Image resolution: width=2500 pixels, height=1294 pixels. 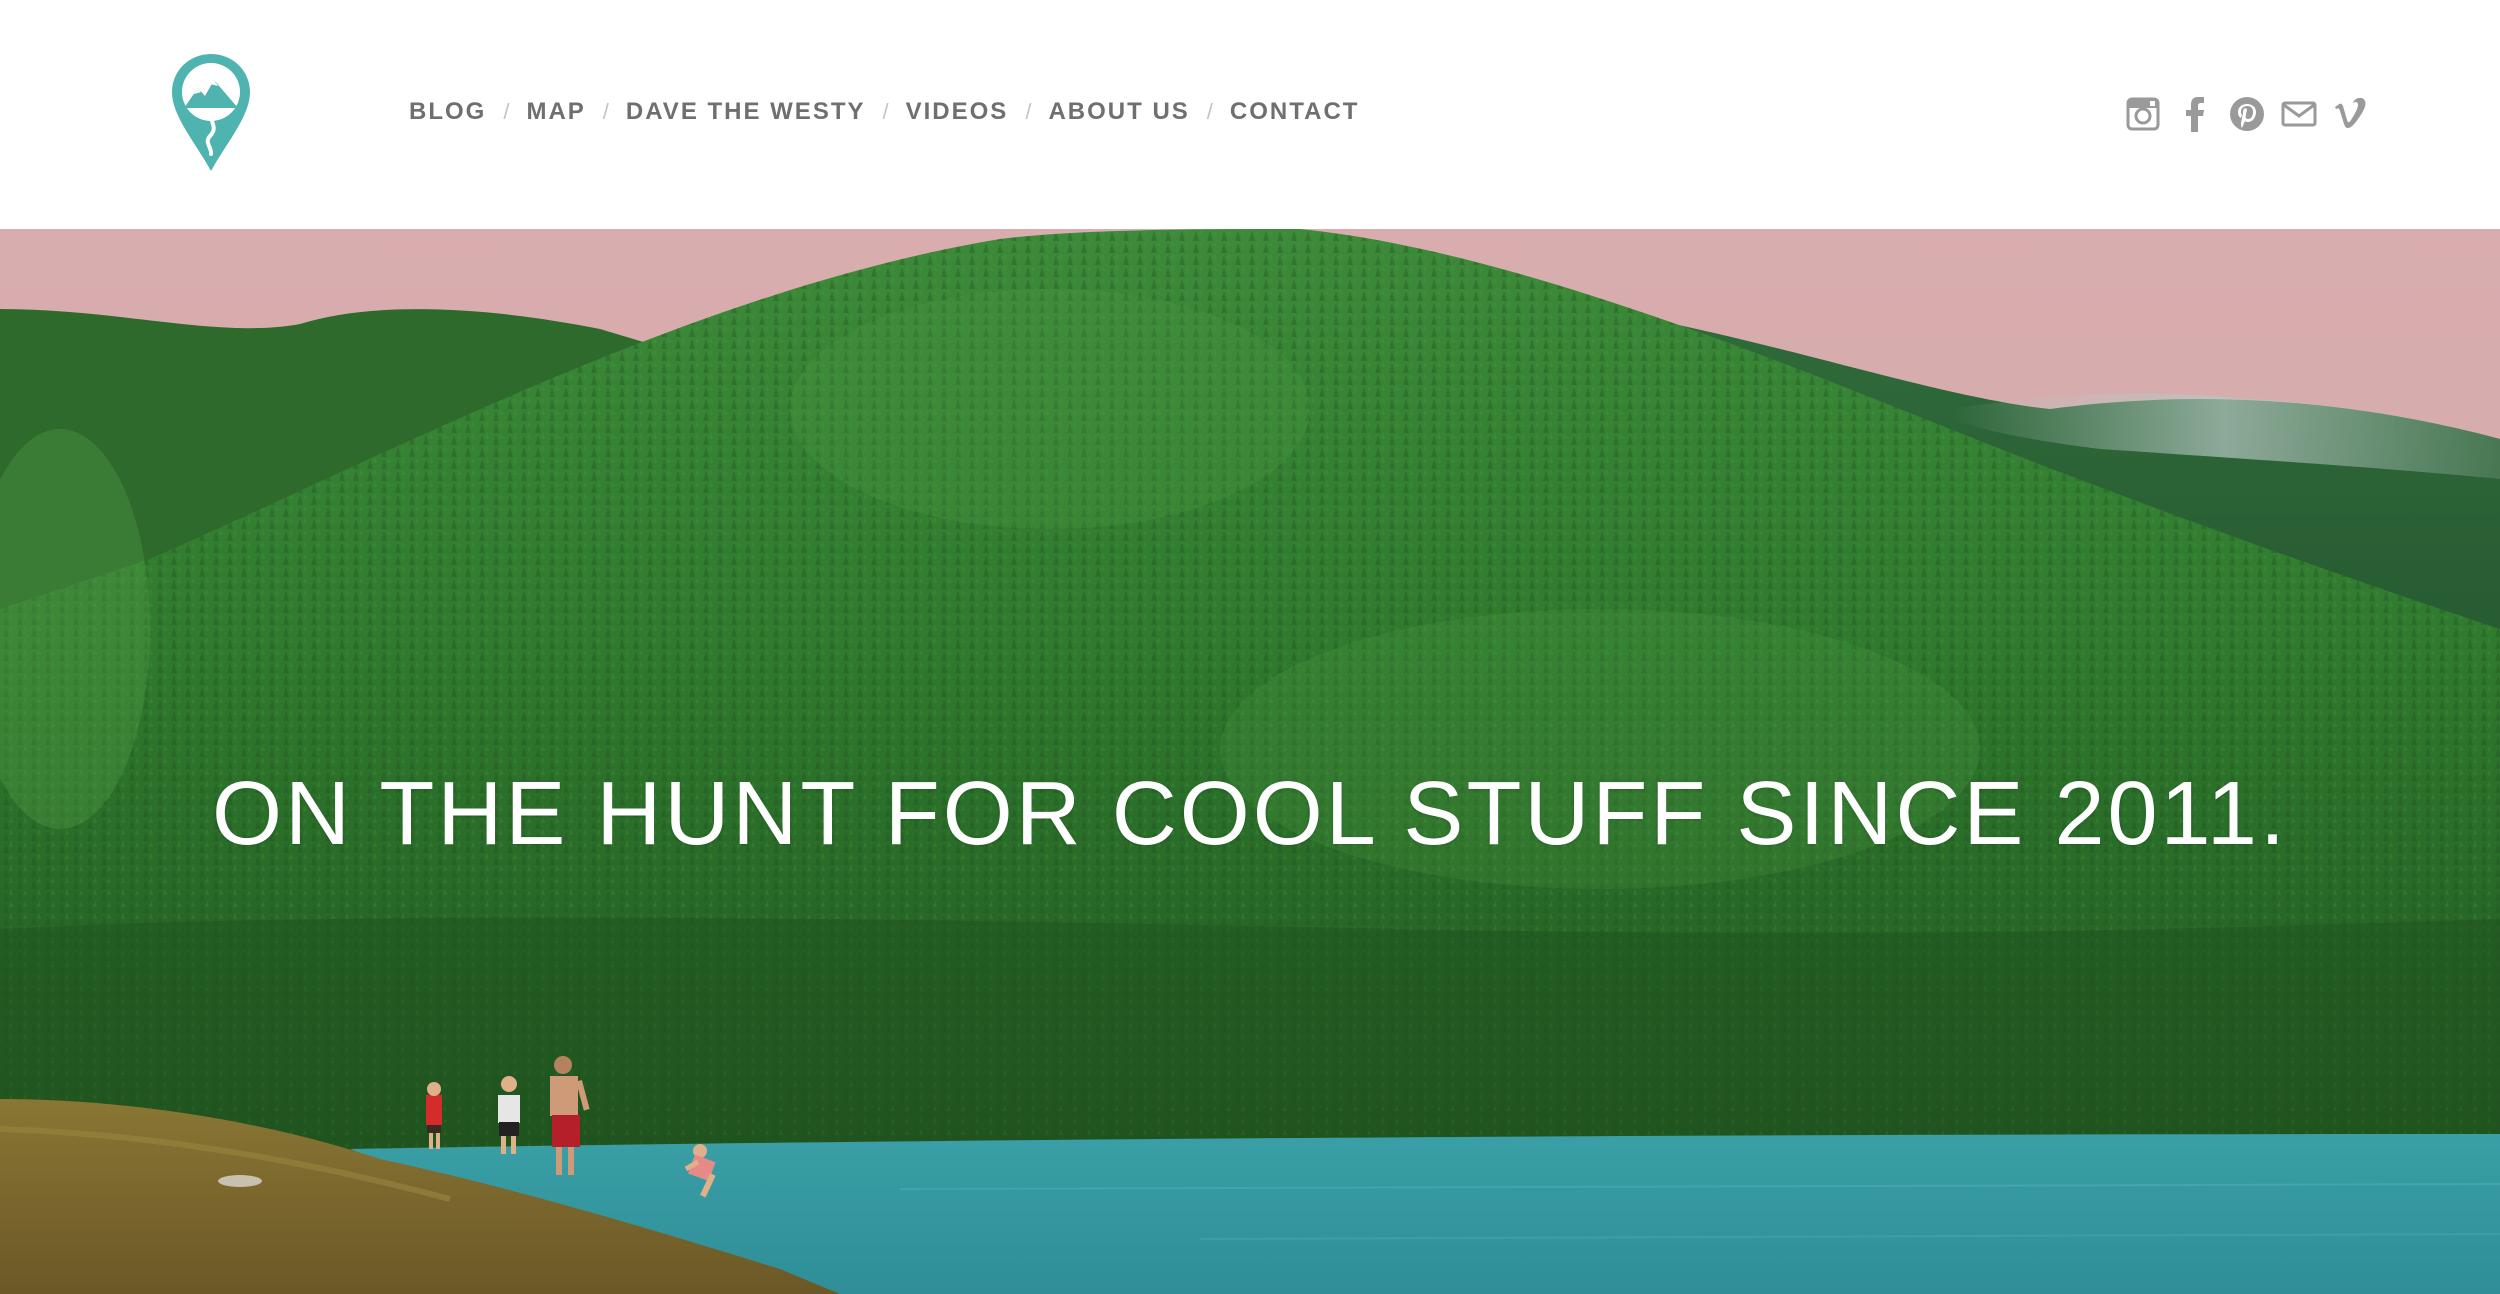 I want to click on instagram-link, so click(x=2143, y=114).